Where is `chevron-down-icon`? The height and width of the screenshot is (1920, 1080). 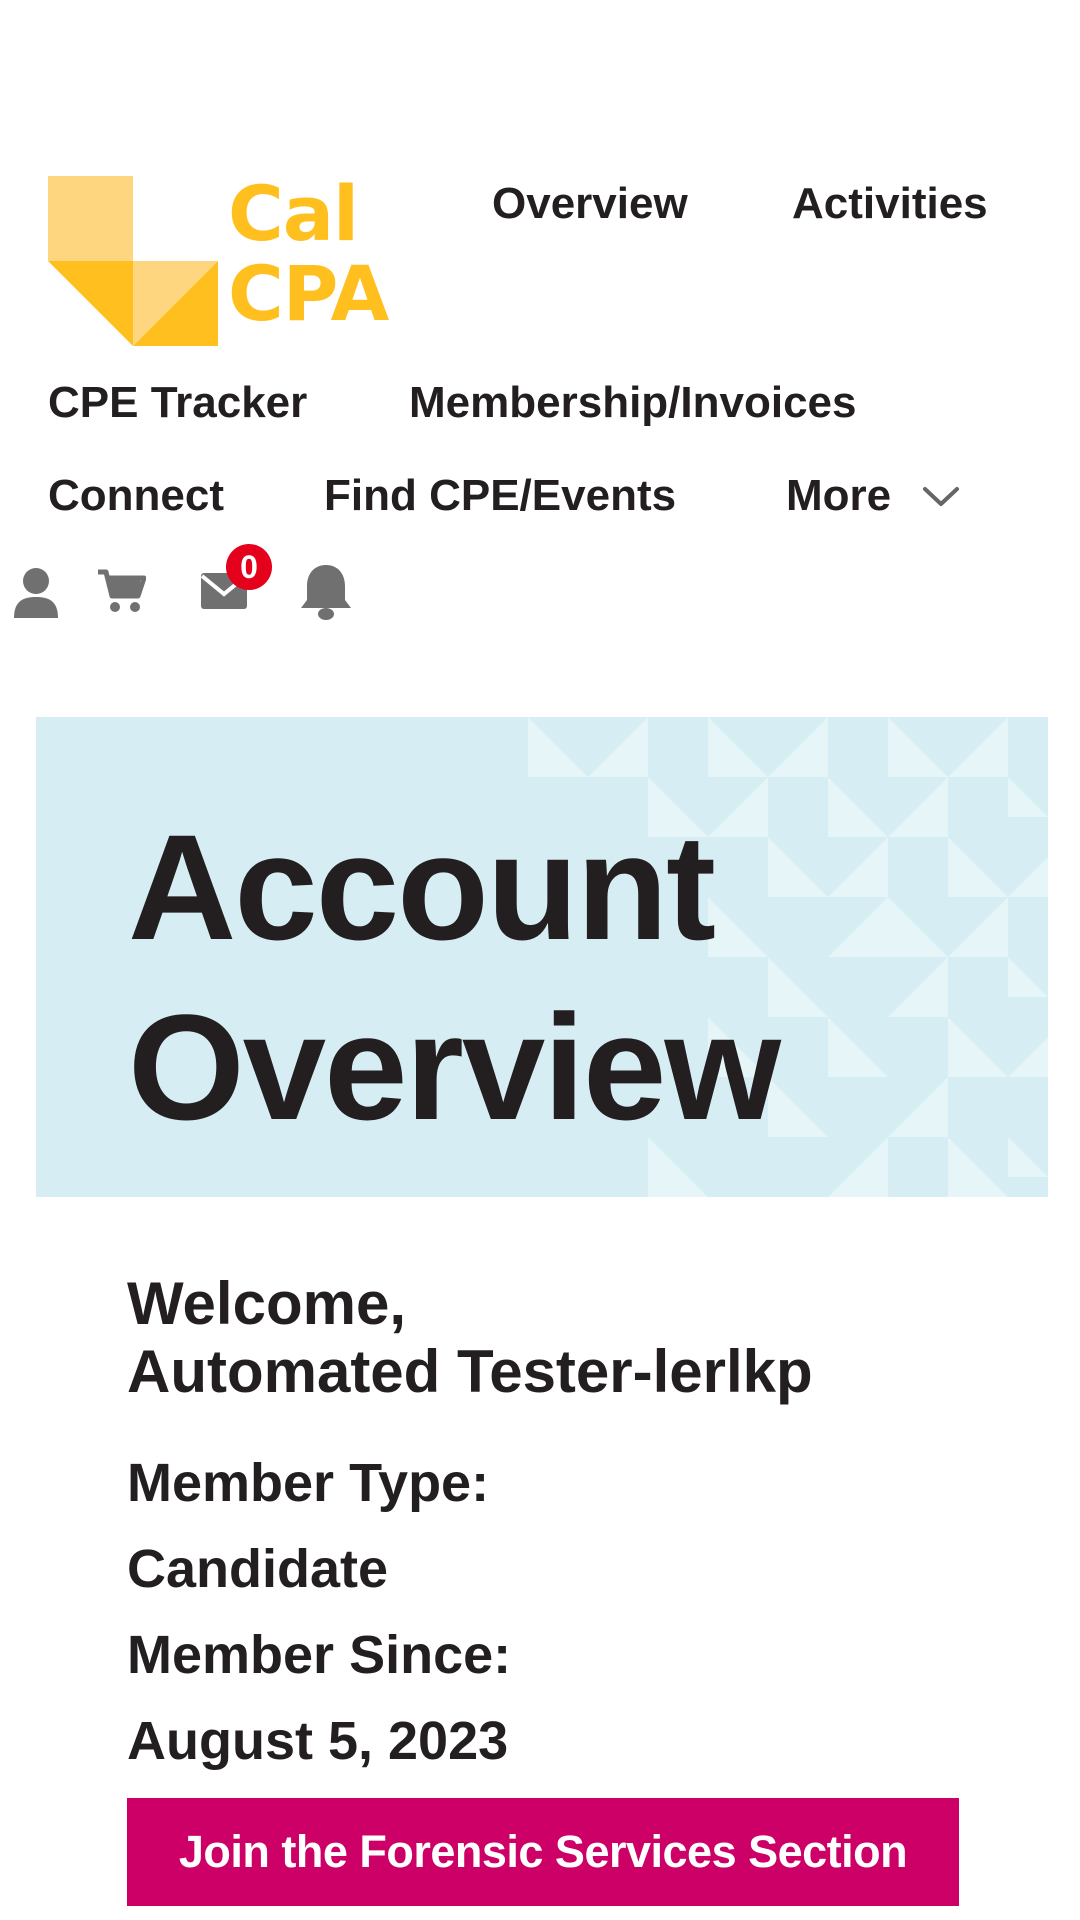 chevron-down-icon is located at coordinates (941, 496).